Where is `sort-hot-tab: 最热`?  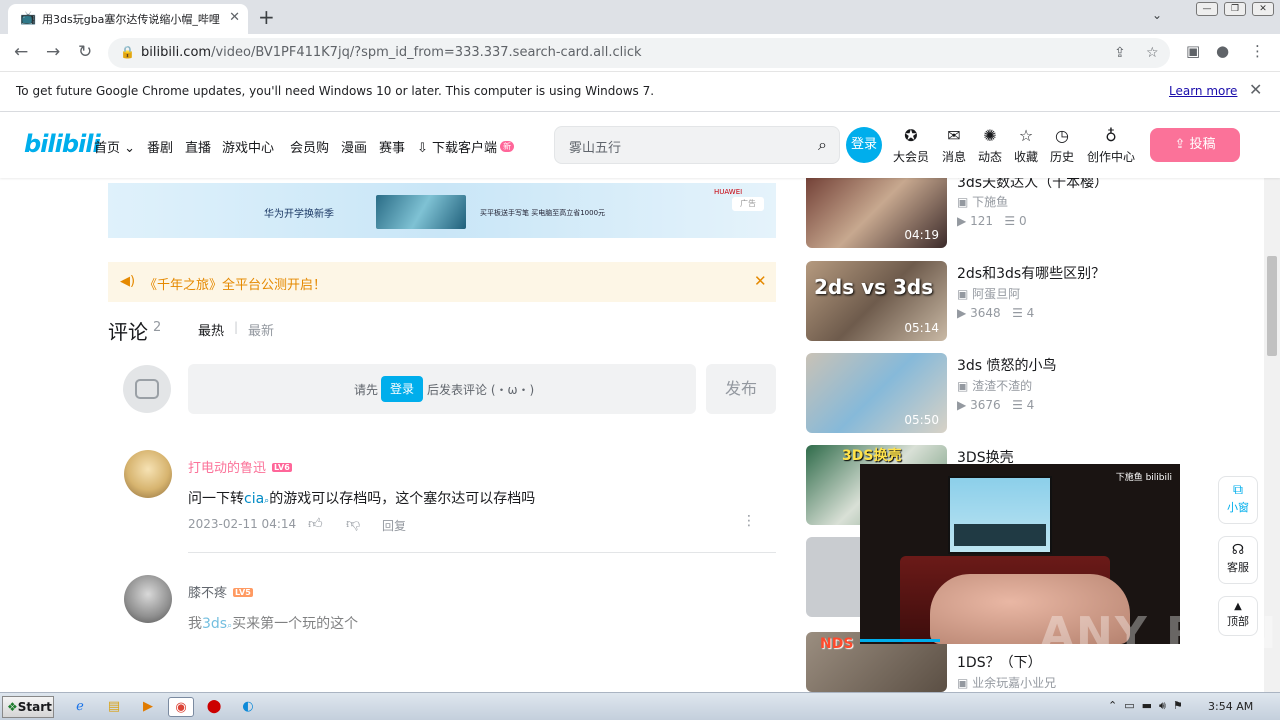 sort-hot-tab: 最热 is located at coordinates (211, 329).